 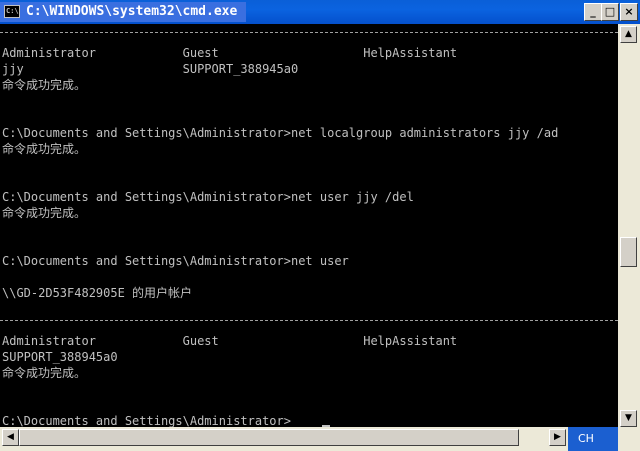 I want to click on title-bar: C:\ C:\WINDOWS\system32\cmd.exe _ □ ×, so click(x=320, y=12).